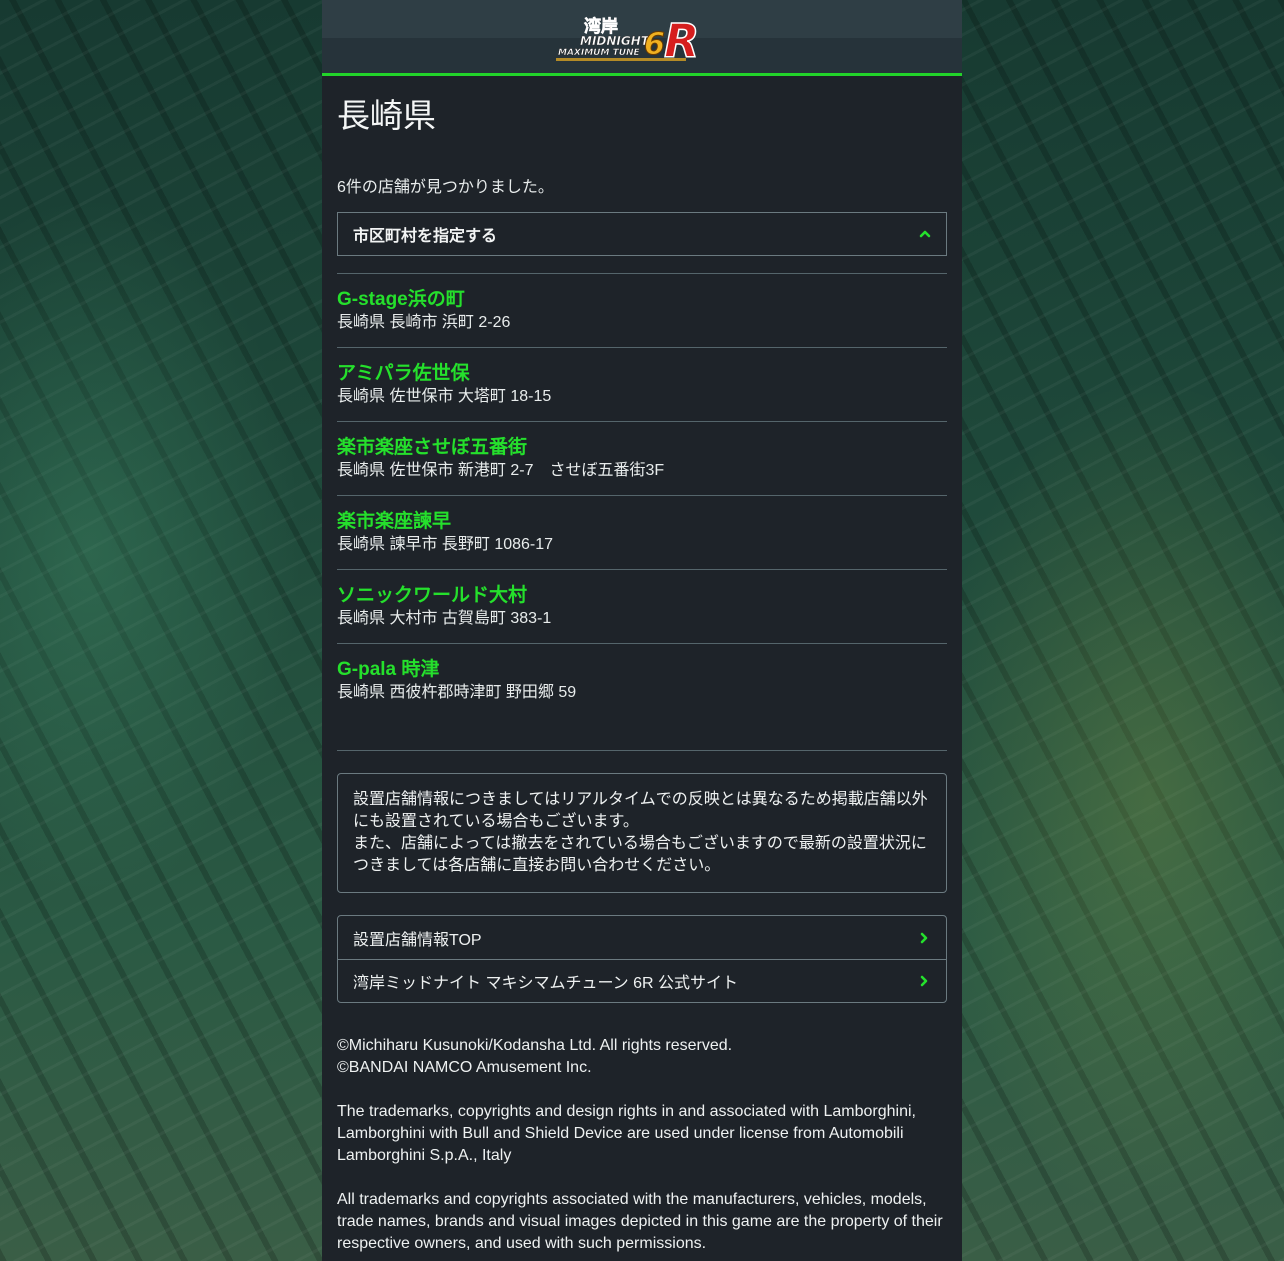  What do you see at coordinates (425, 236) in the screenshot?
I see `city-filter-label: 市区町村を指定する` at bounding box center [425, 236].